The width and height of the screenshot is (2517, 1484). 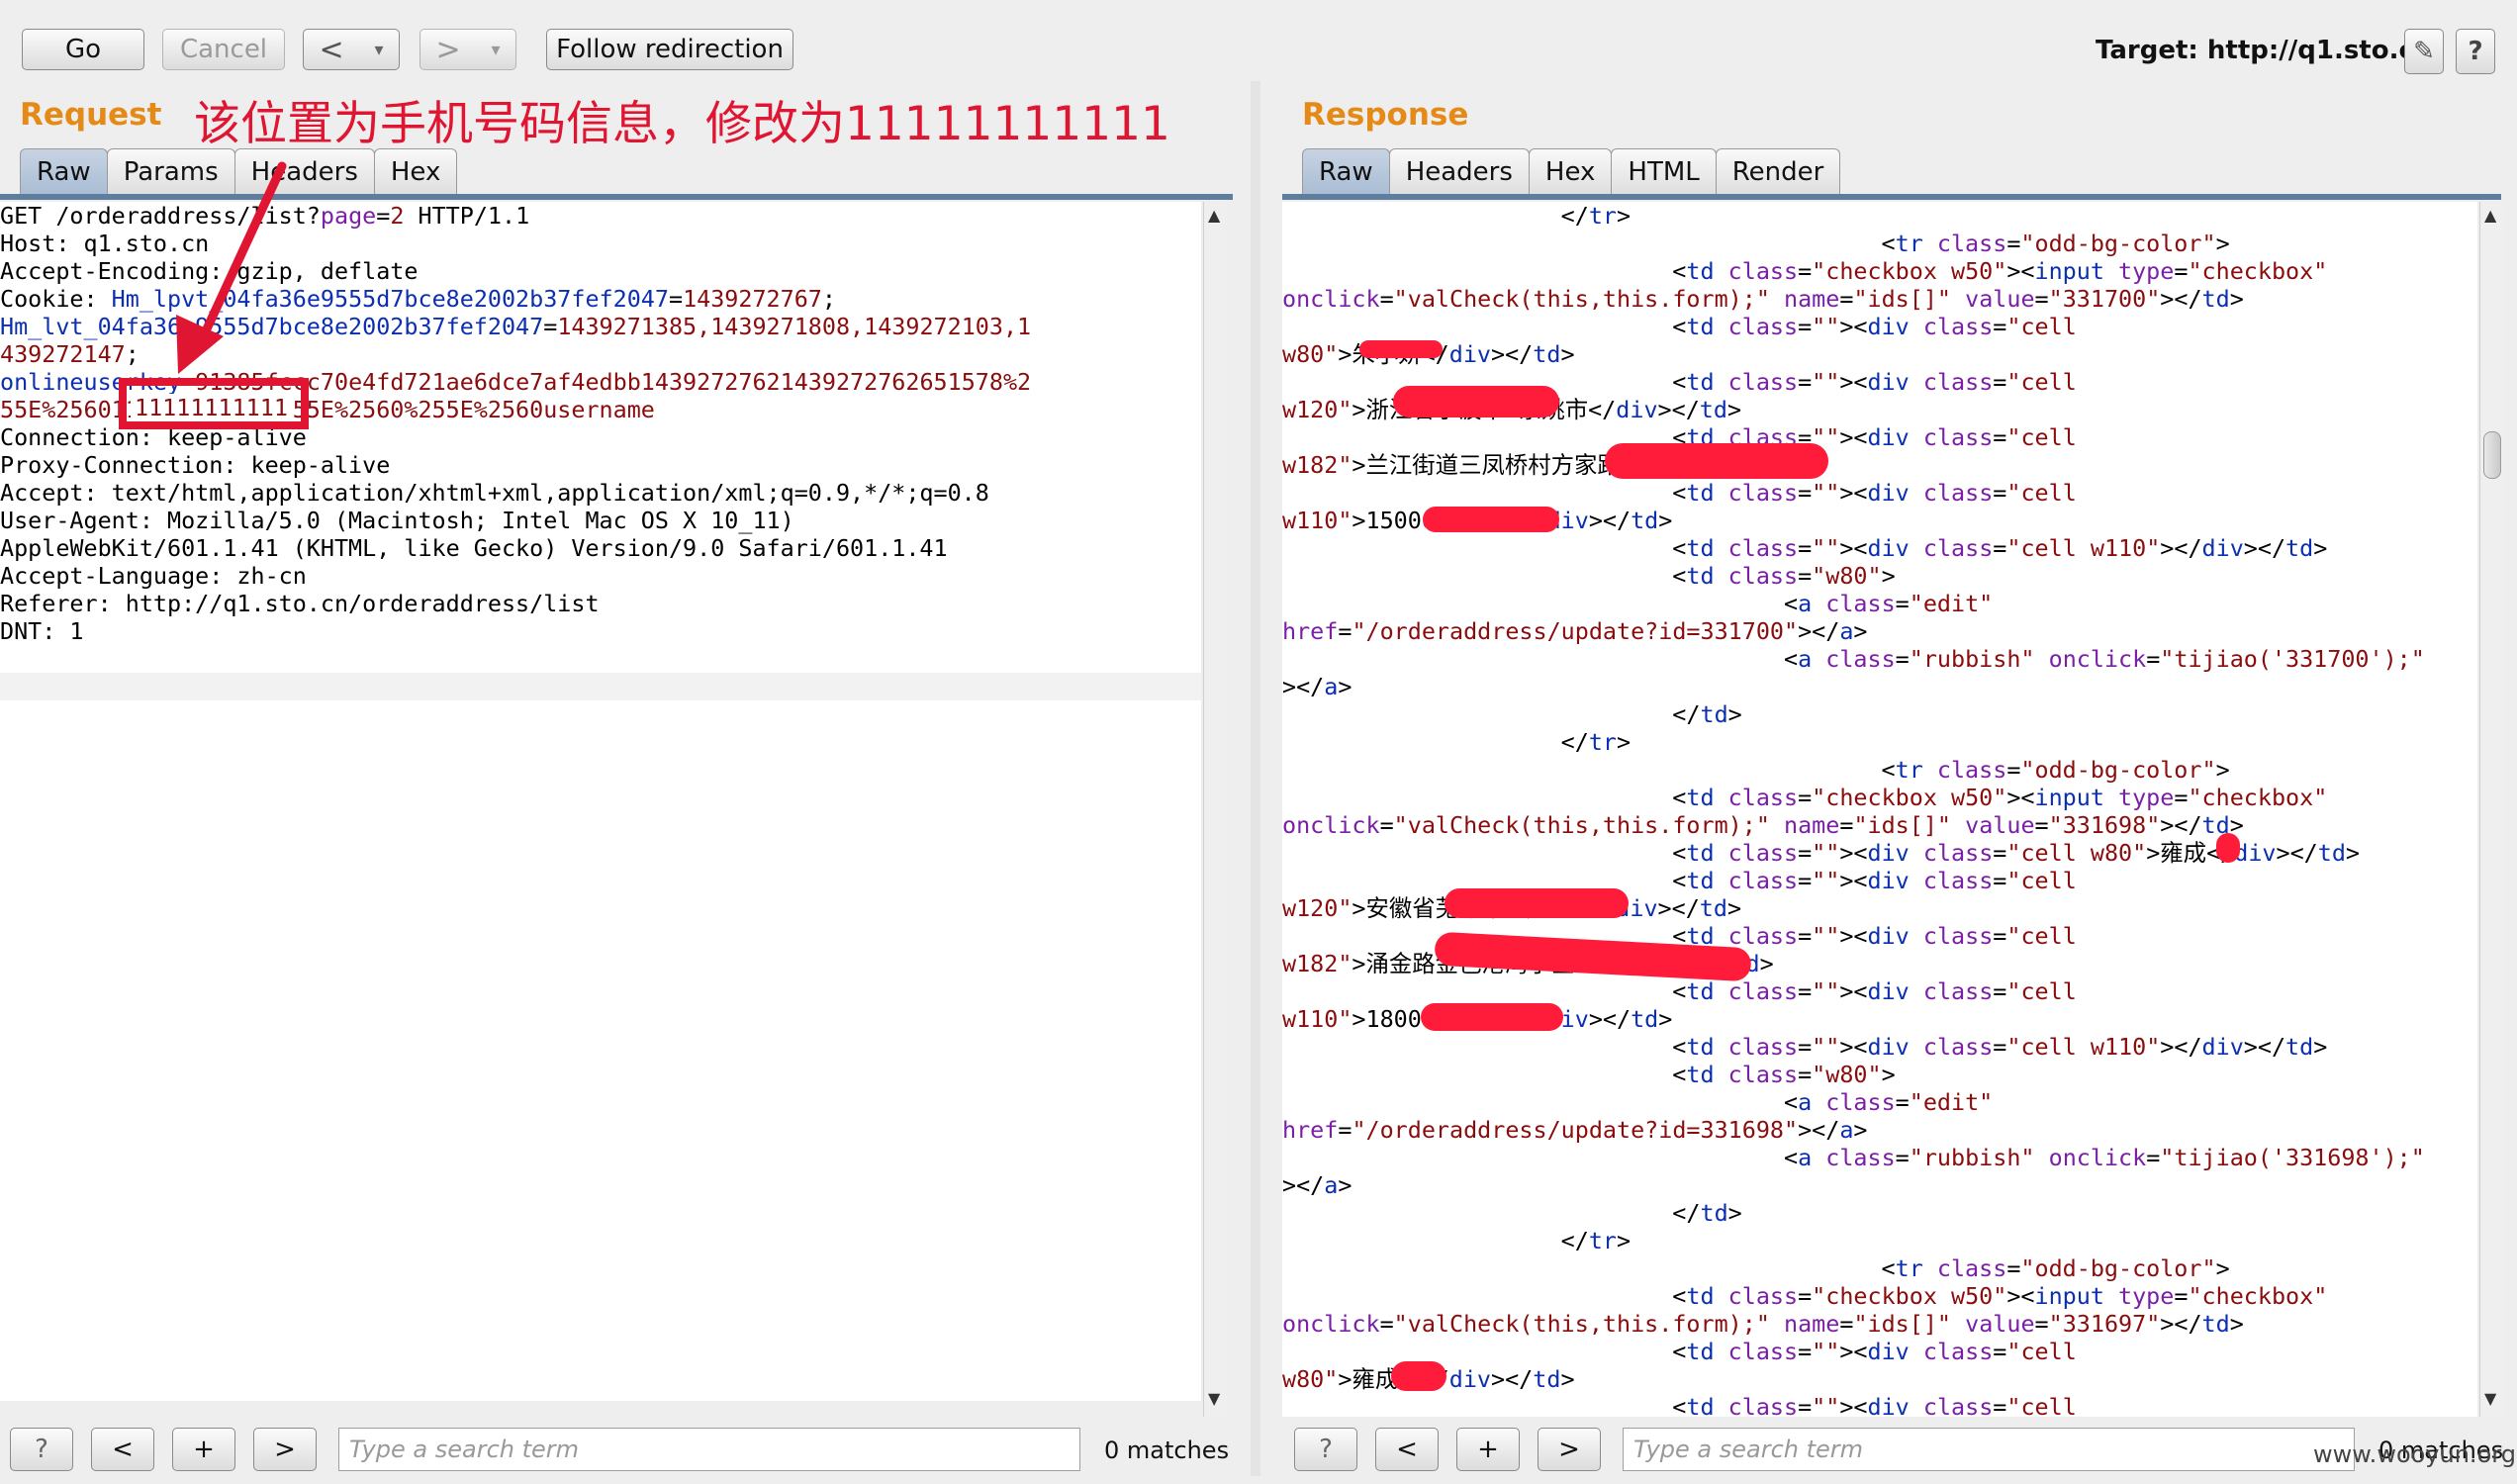 I want to click on code-line: w80">雍成乐</div></td>, so click(x=1880, y=1379).